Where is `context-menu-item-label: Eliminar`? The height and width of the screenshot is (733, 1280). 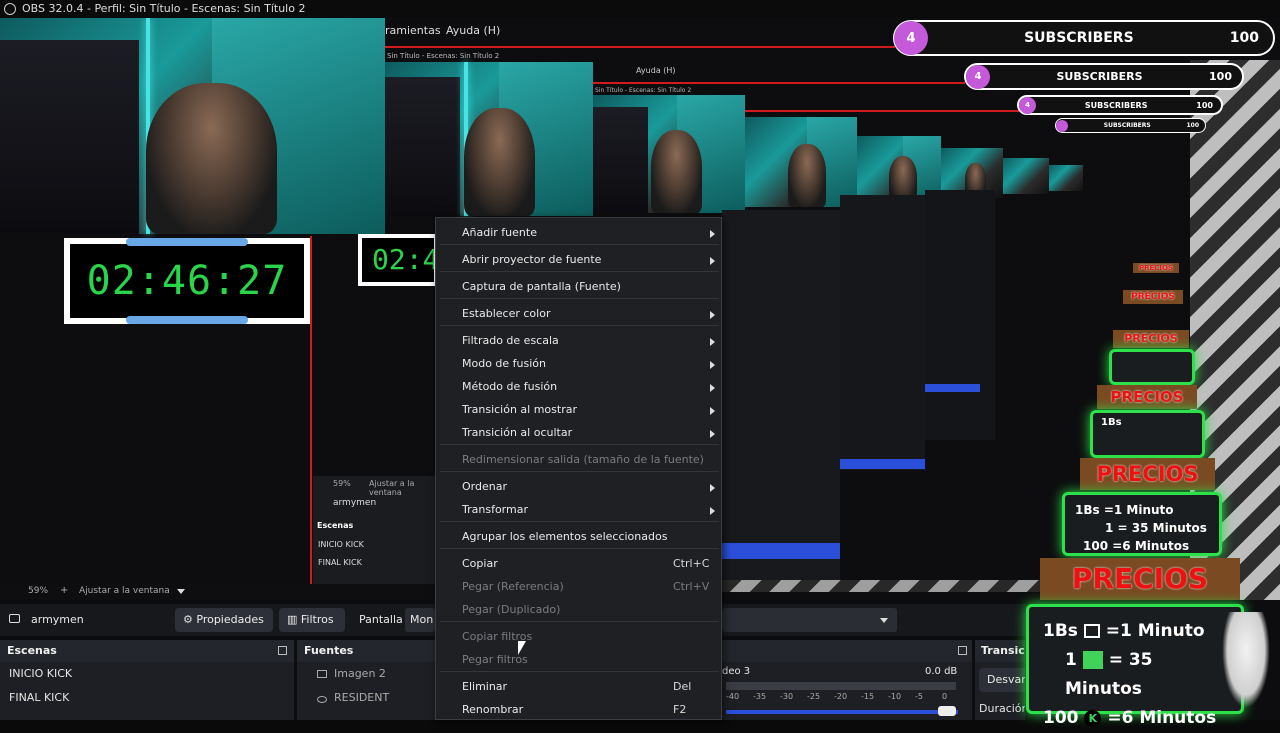 context-menu-item-label: Eliminar is located at coordinates (485, 686).